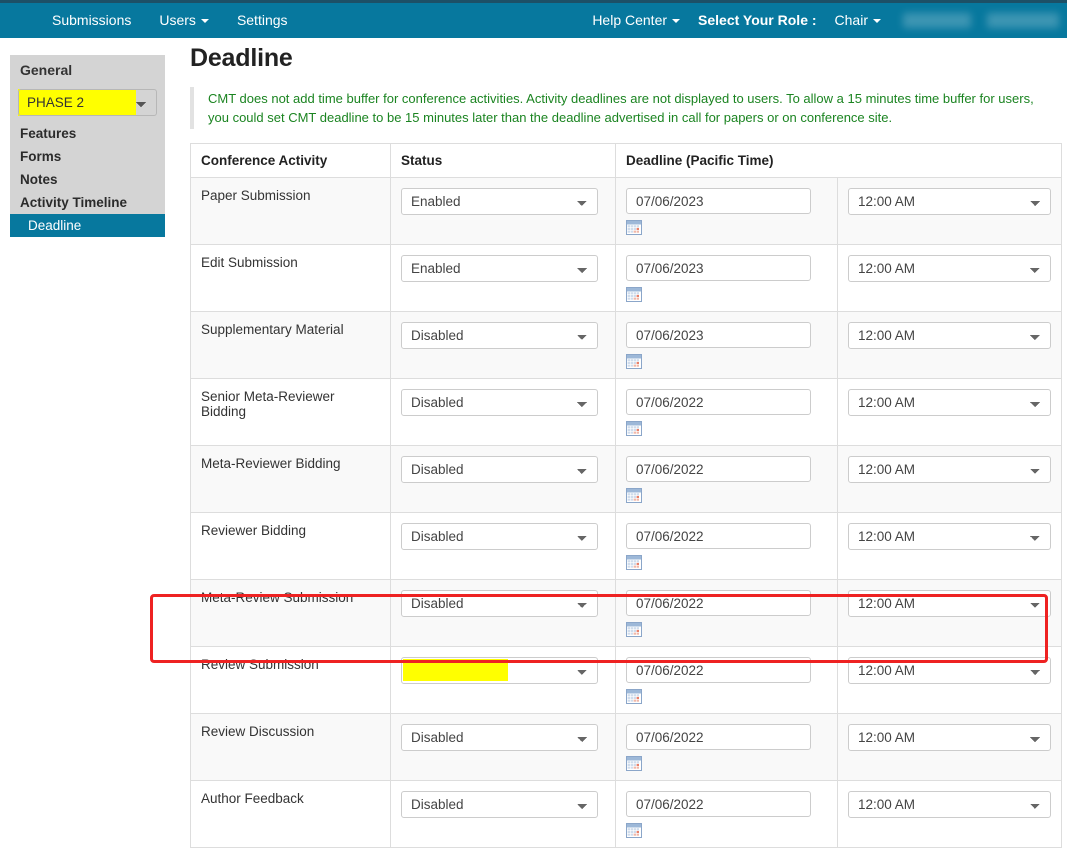  I want to click on table-row: Reviewer Bidding EnabledDisabled 12:00 AM, so click(626, 546).